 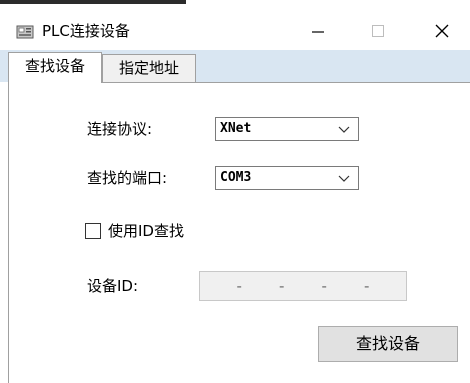 I want to click on port-value: COM3, so click(x=236, y=177).